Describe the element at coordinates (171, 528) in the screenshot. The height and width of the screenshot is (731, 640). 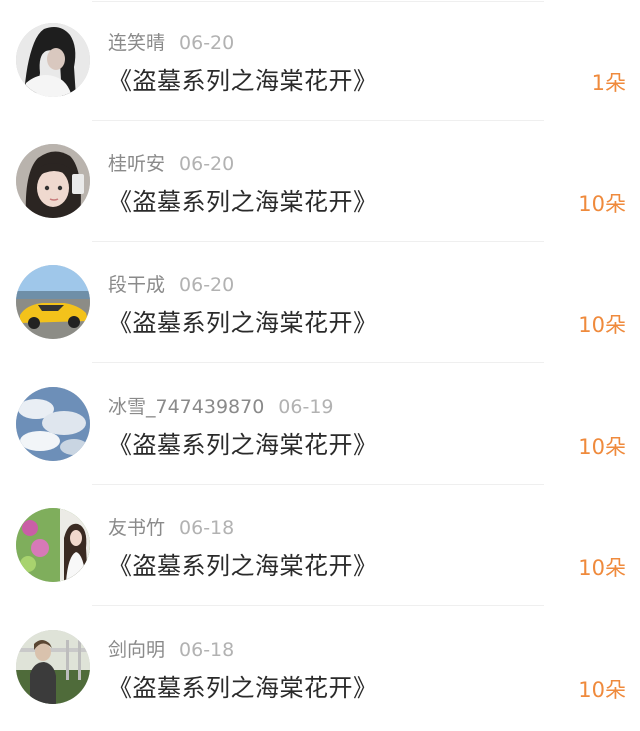
I see `meta-line: 友书竹 06-18` at that location.